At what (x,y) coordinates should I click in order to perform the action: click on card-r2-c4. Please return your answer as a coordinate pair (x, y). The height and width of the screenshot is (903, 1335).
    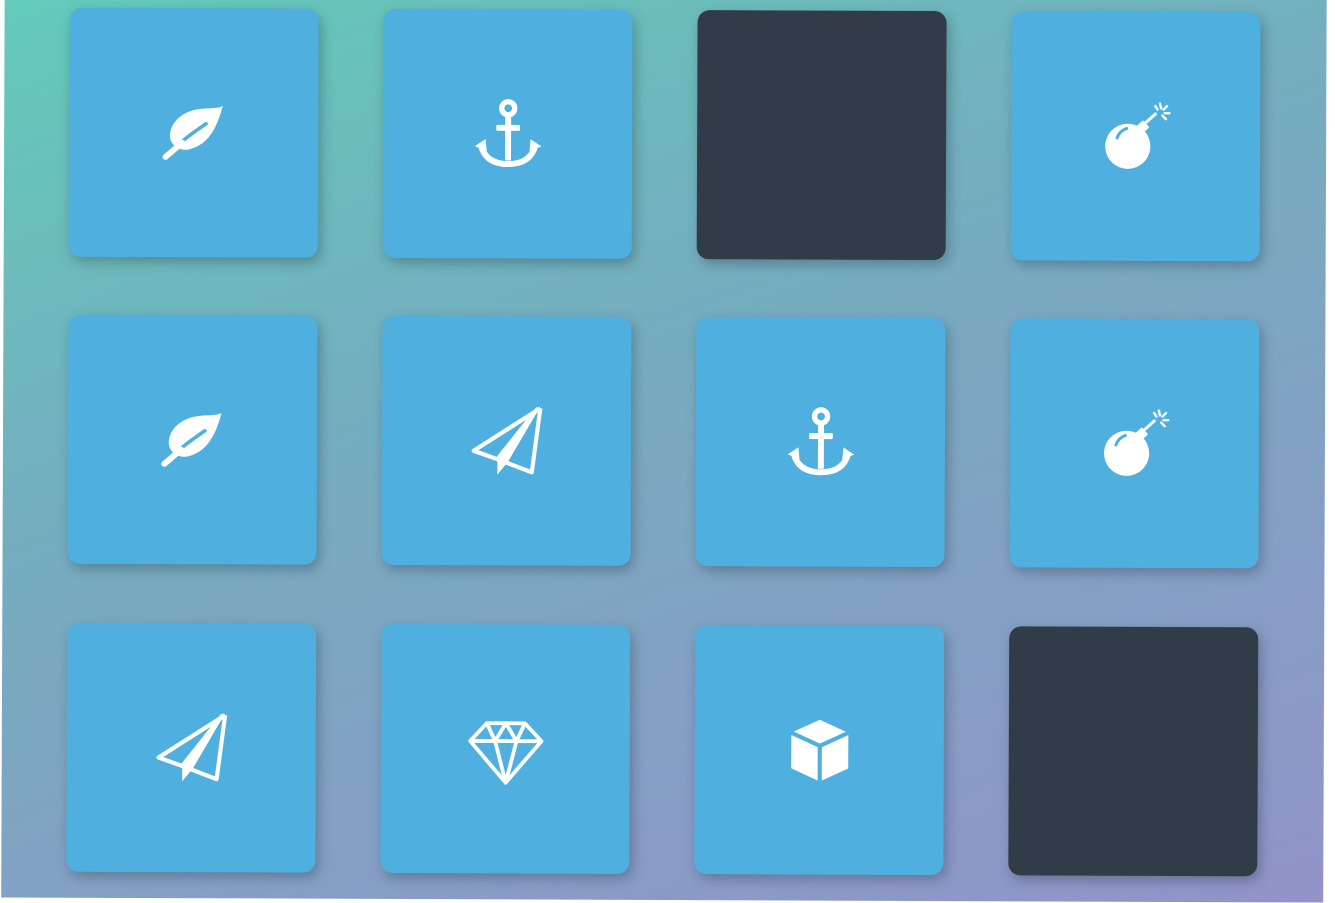
    Looking at the image, I should click on (1134, 443).